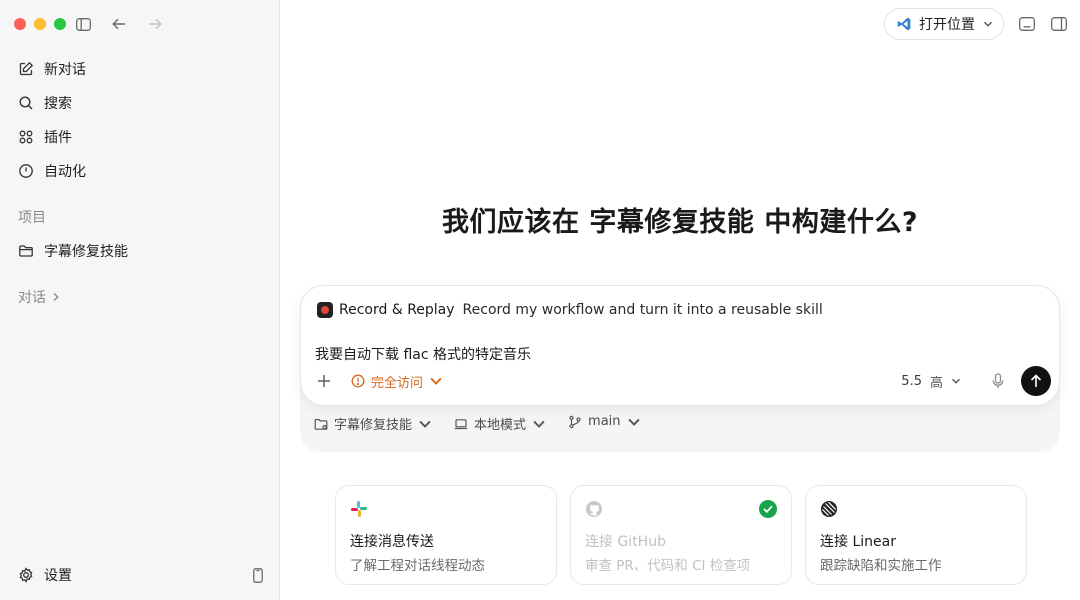  I want to click on github-icon, so click(594, 509).